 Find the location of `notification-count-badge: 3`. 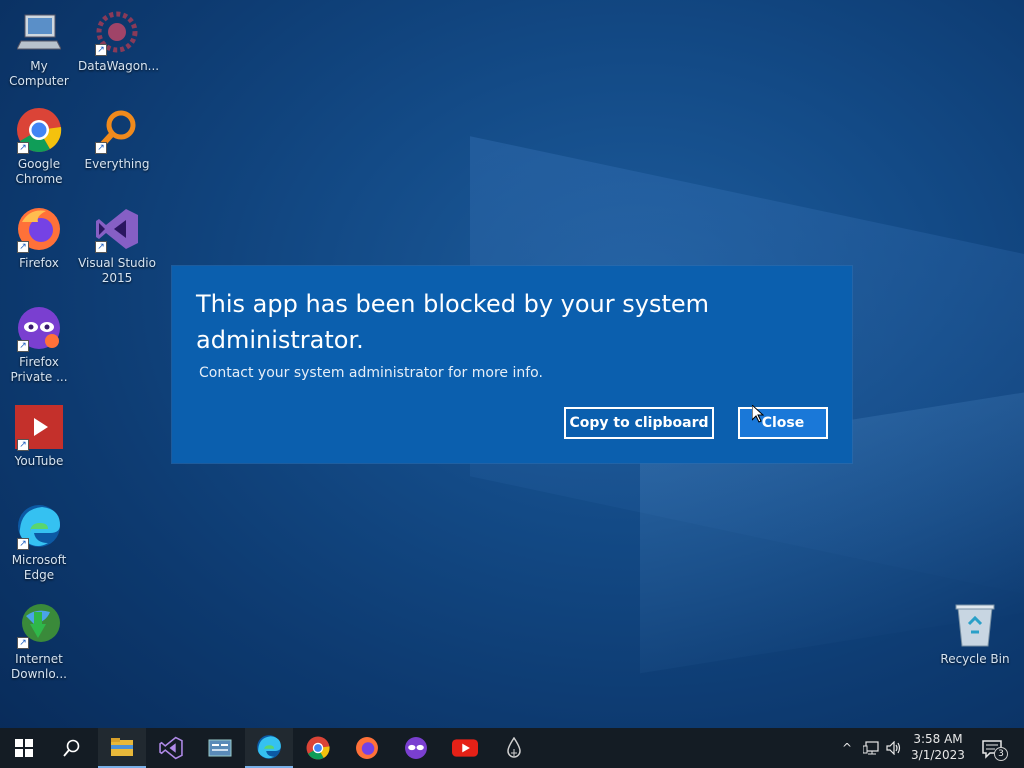

notification-count-badge: 3 is located at coordinates (1001, 754).